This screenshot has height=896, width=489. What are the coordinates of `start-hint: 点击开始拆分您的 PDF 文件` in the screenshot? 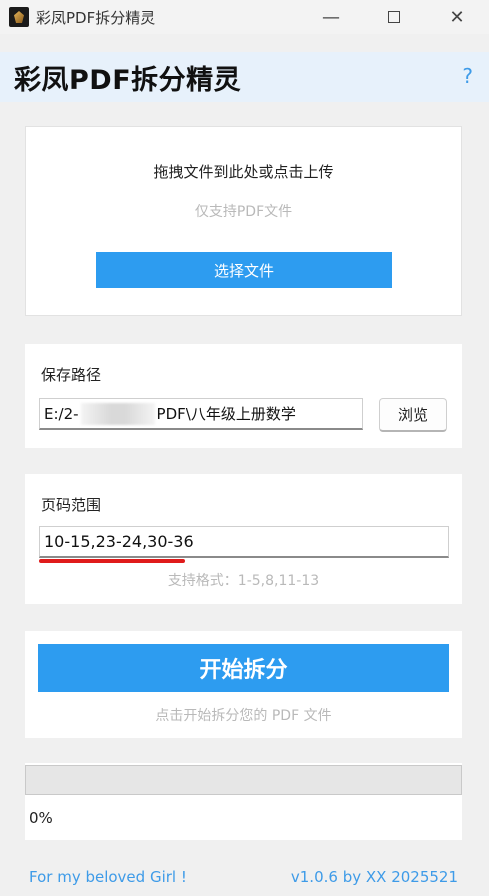 It's located at (243, 716).